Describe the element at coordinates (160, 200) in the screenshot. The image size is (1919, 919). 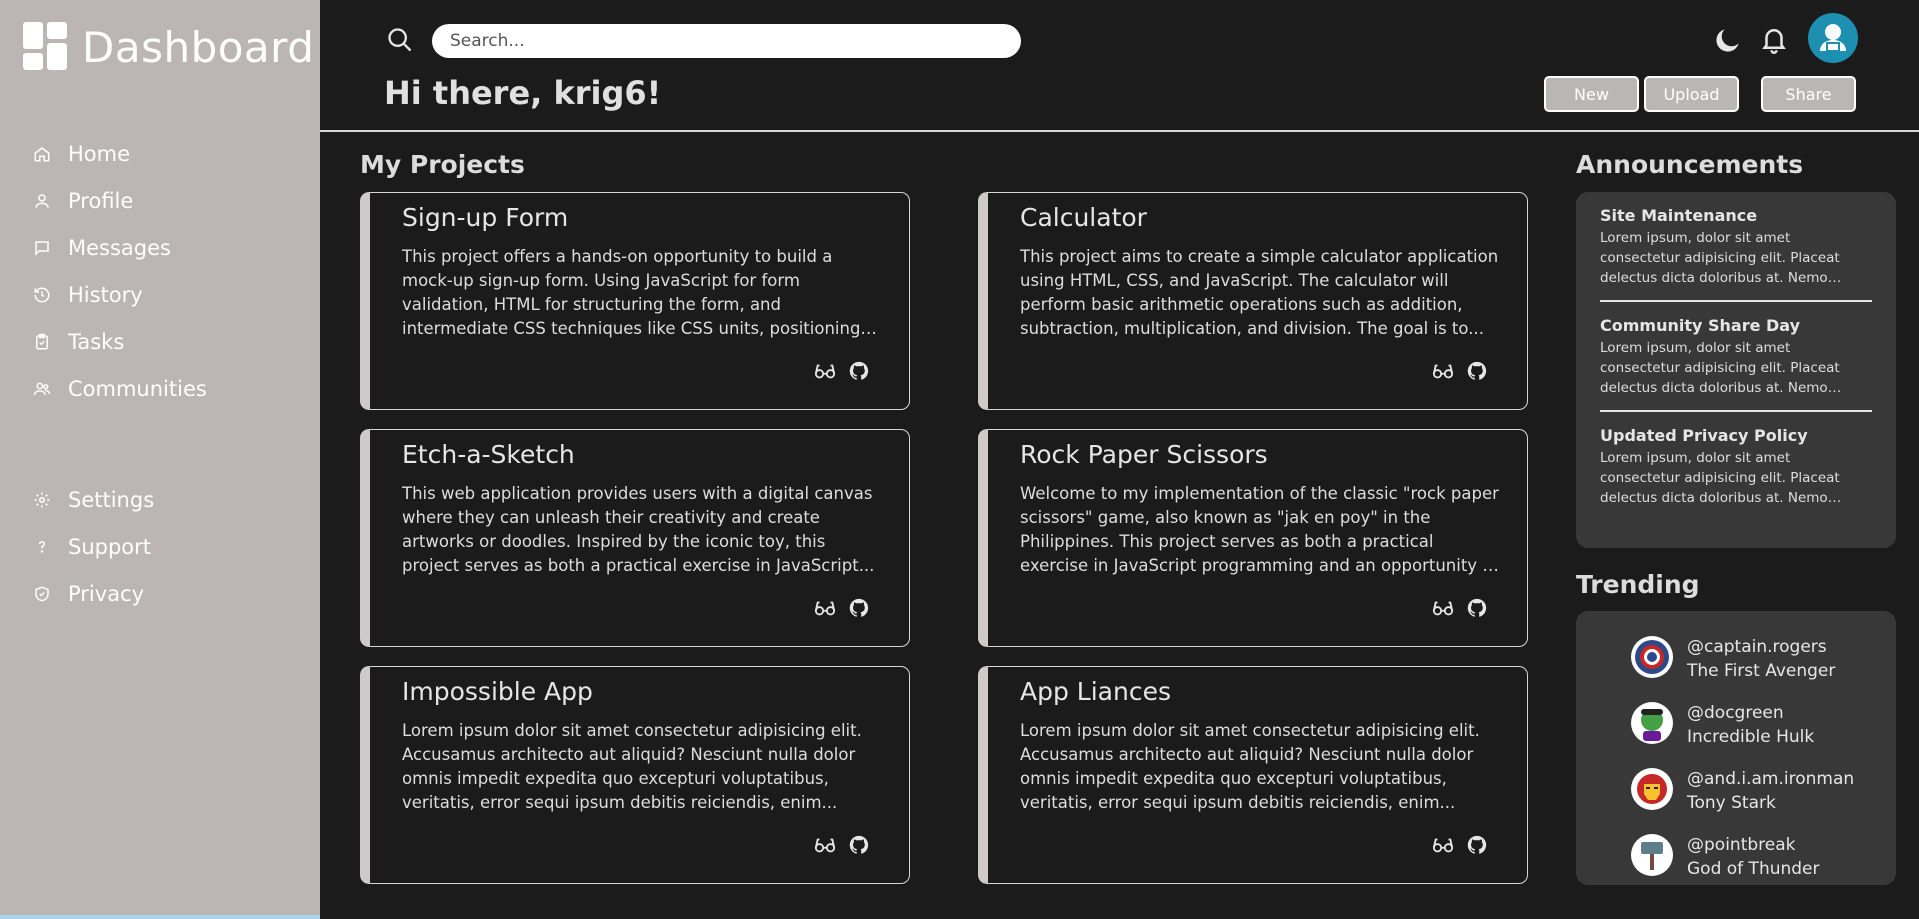
I see `sidebar-item-profile: Profile` at that location.